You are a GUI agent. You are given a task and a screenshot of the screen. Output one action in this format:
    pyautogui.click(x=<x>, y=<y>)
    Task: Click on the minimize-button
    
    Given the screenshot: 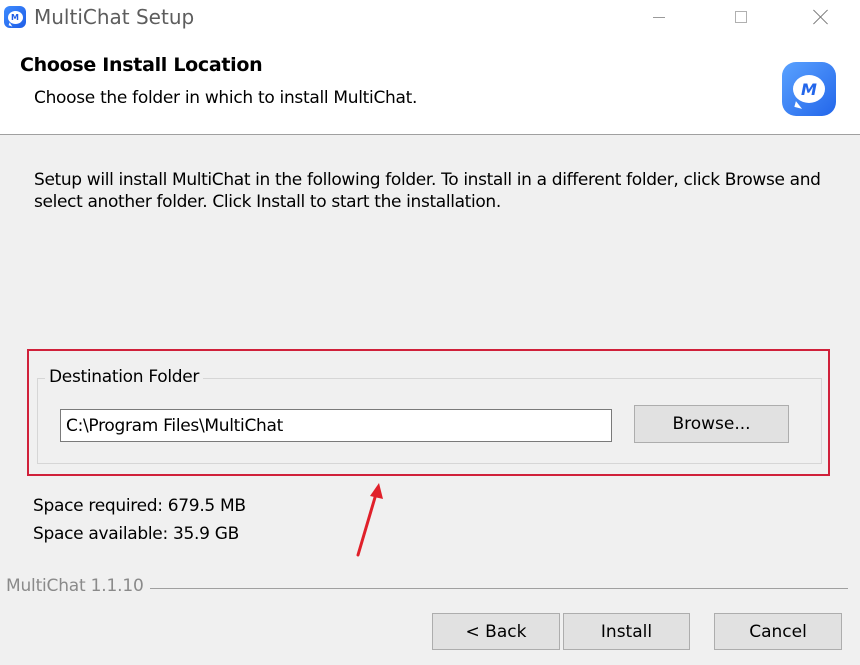 What is the action you would take?
    pyautogui.click(x=659, y=17)
    